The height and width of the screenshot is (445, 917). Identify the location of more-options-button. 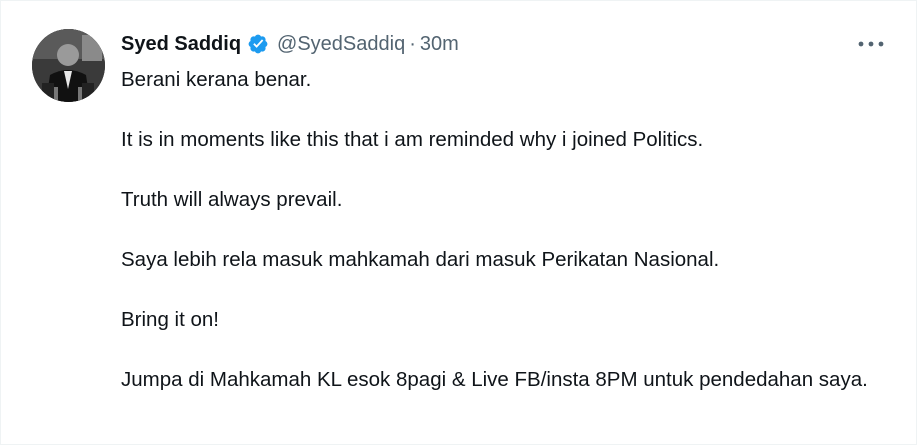
(871, 44).